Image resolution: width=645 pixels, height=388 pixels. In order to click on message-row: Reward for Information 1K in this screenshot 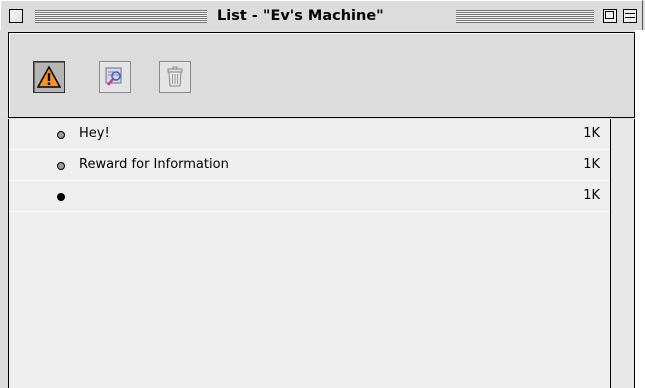, I will do `click(309, 165)`.